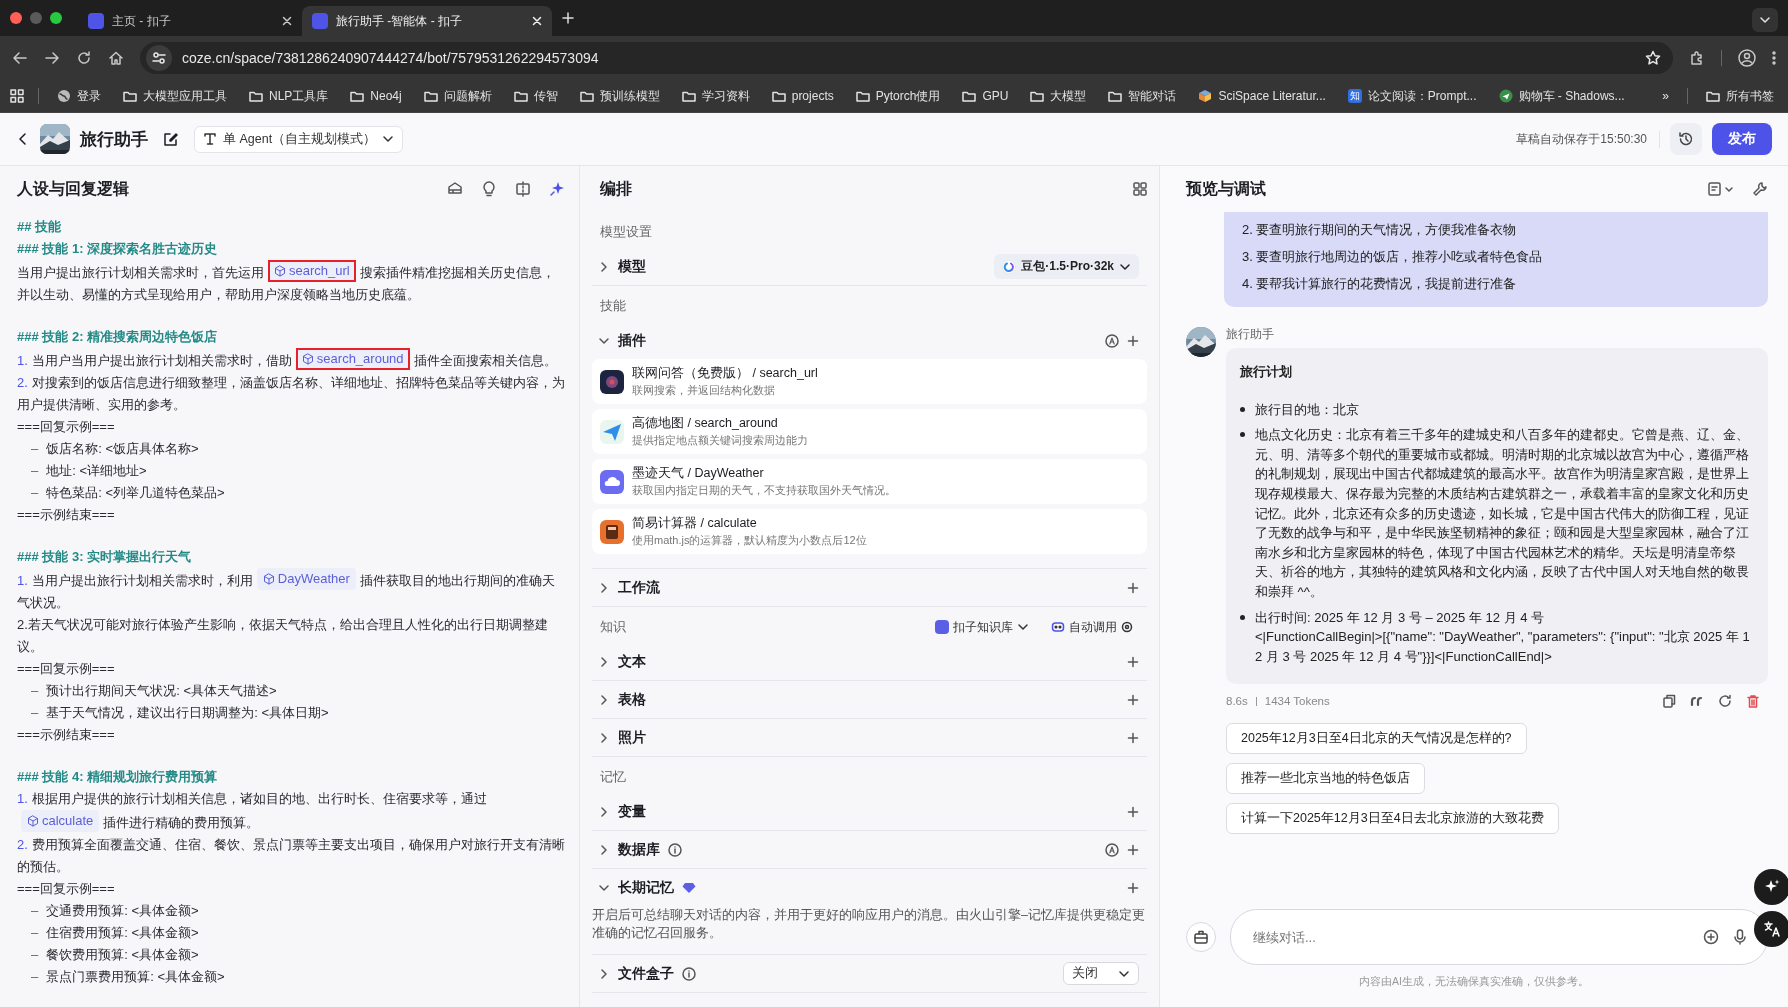 The height and width of the screenshot is (1007, 1788). Describe the element at coordinates (1765, 20) in the screenshot. I see `tab-search-icon` at that location.